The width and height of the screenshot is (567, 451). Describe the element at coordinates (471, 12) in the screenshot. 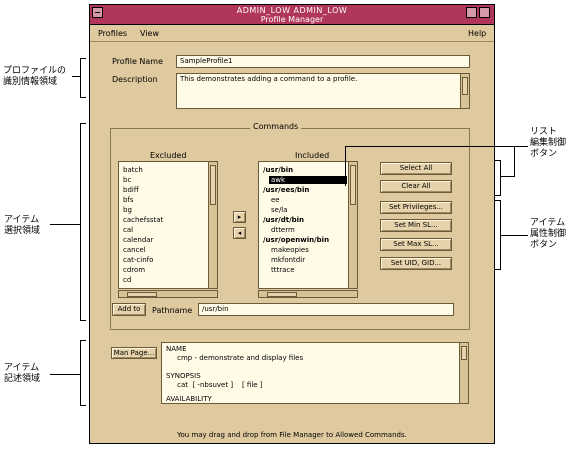

I see `minimize-icon` at that location.